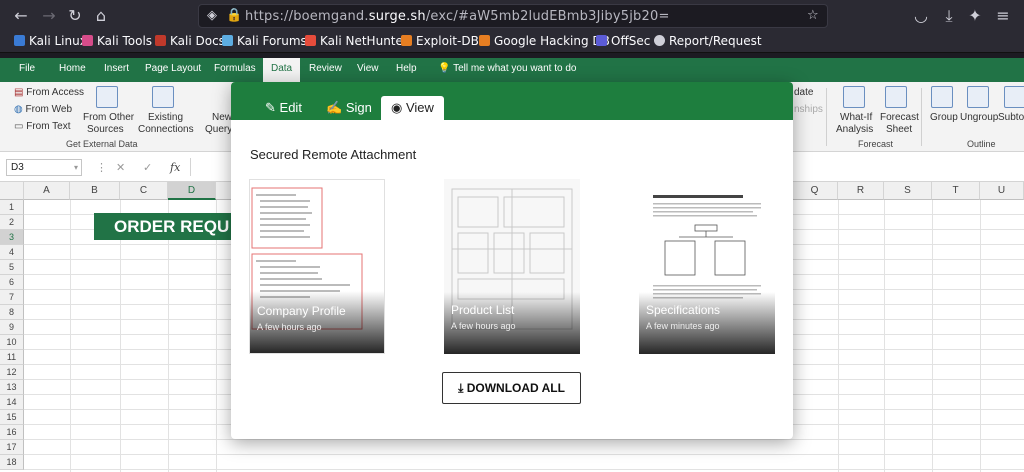  Describe the element at coordinates (808, 109) in the screenshot. I see `relationships-label: nships` at that location.